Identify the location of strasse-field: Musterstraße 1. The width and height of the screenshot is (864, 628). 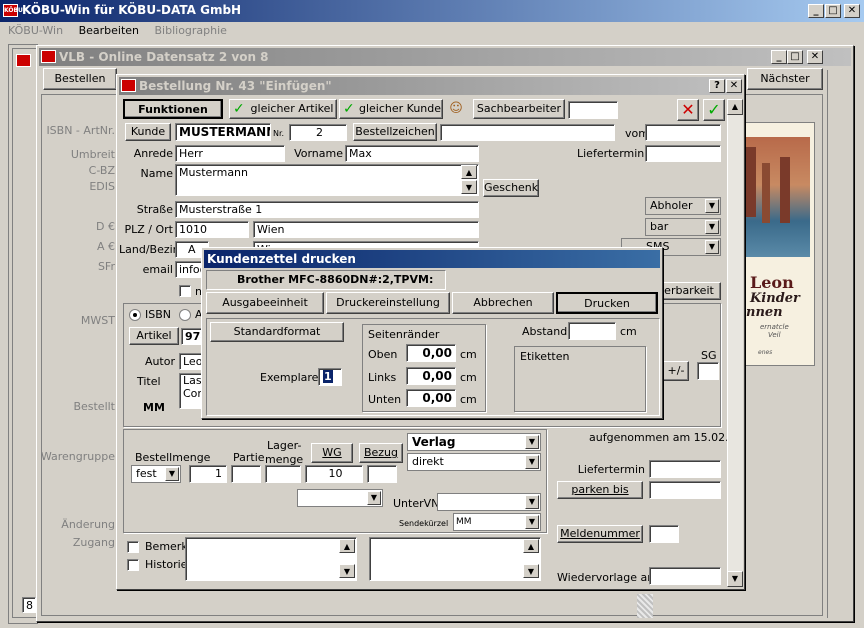
(327, 209).